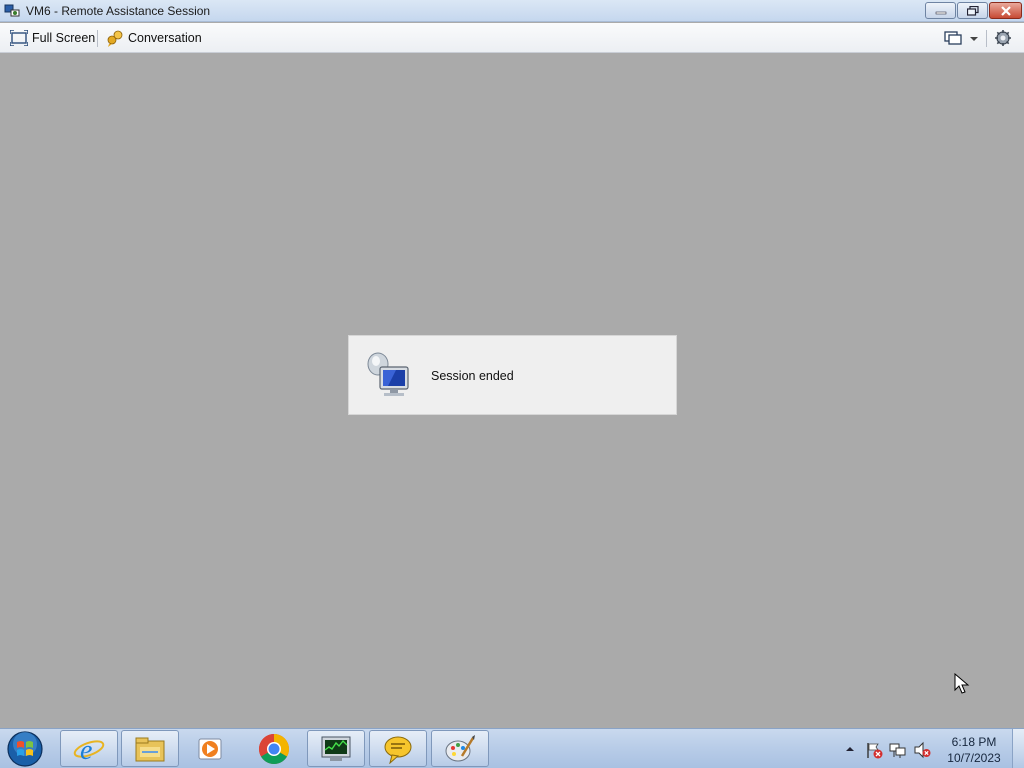 The width and height of the screenshot is (1024, 768). Describe the element at coordinates (874, 750) in the screenshot. I see `action-center-flag-icon` at that location.